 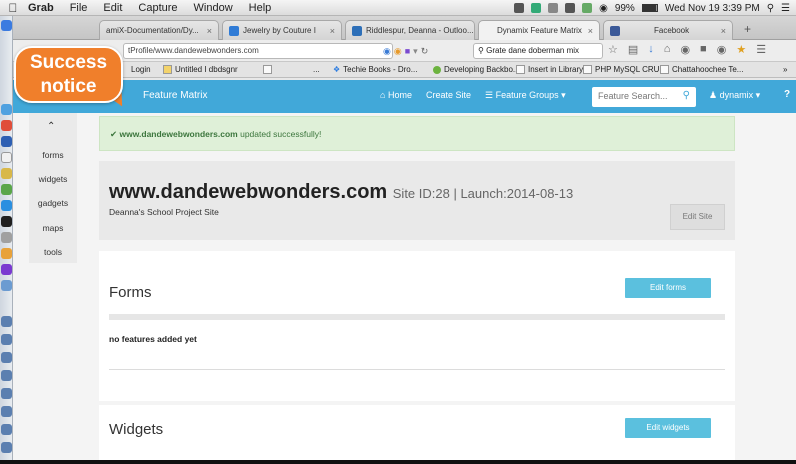 I want to click on browser-tab: Jewelry by Couture I ×, so click(x=282, y=30).